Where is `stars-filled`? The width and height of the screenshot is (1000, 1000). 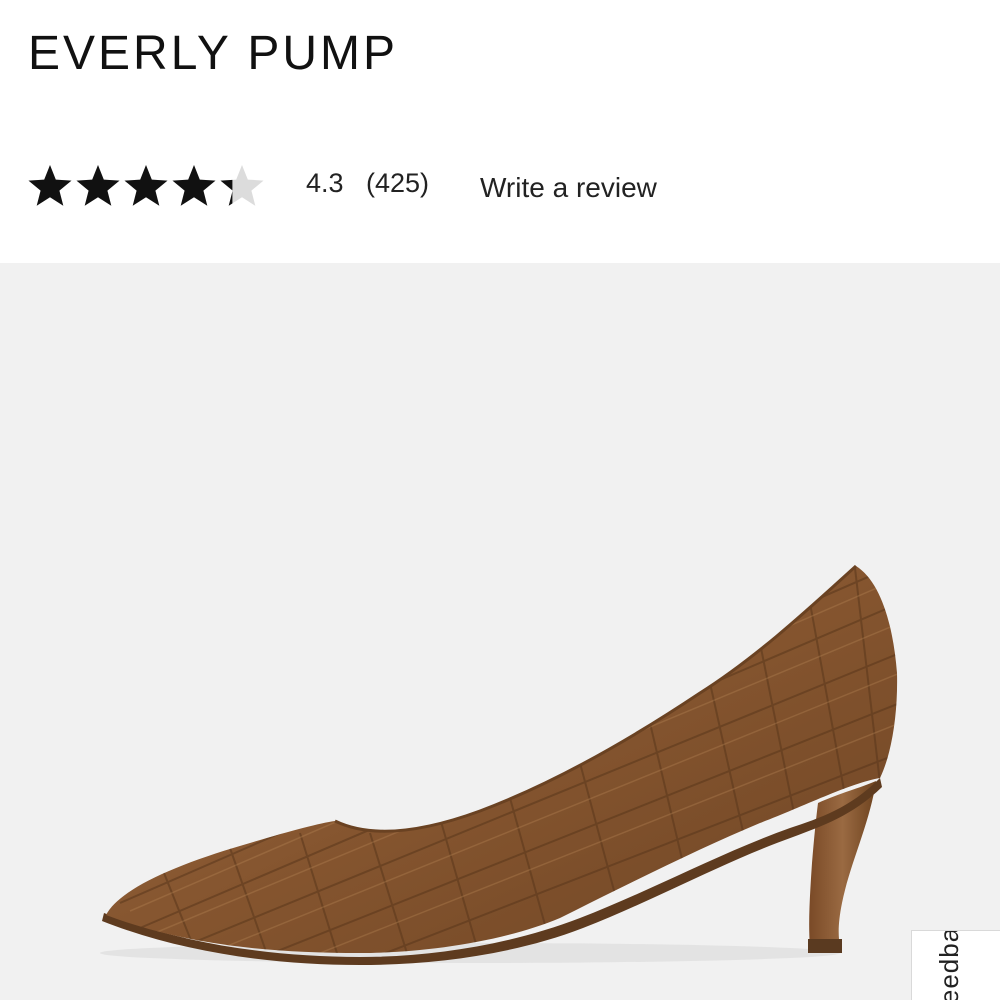
stars-filled is located at coordinates (130, 185).